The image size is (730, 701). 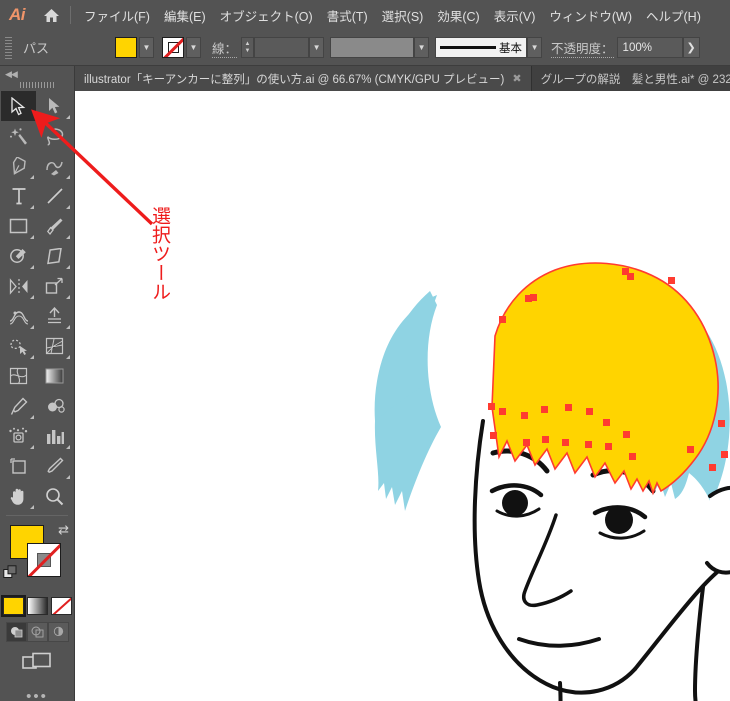 What do you see at coordinates (37, 694) in the screenshot?
I see `more-tools-icon: •••` at bounding box center [37, 694].